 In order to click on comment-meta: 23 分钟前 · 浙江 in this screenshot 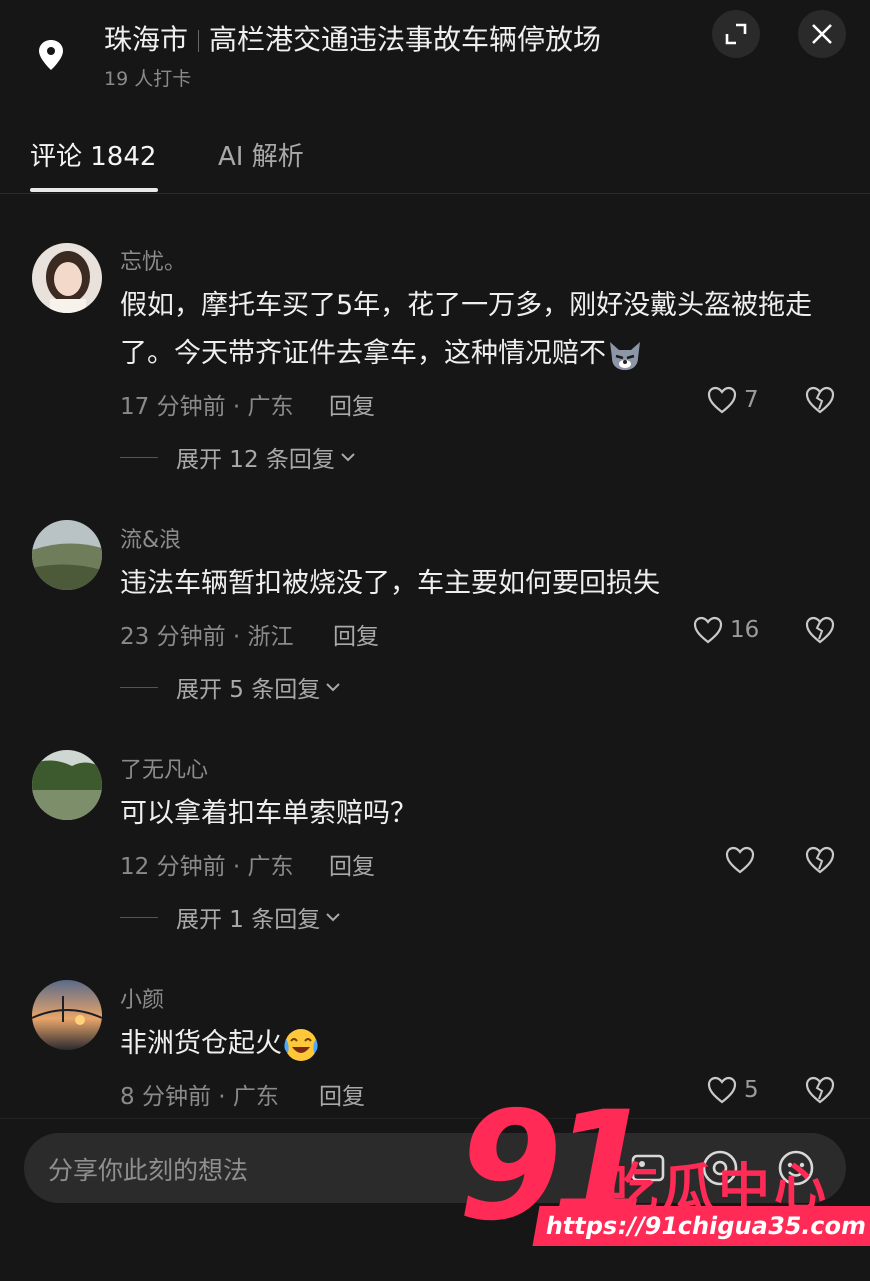, I will do `click(207, 637)`.